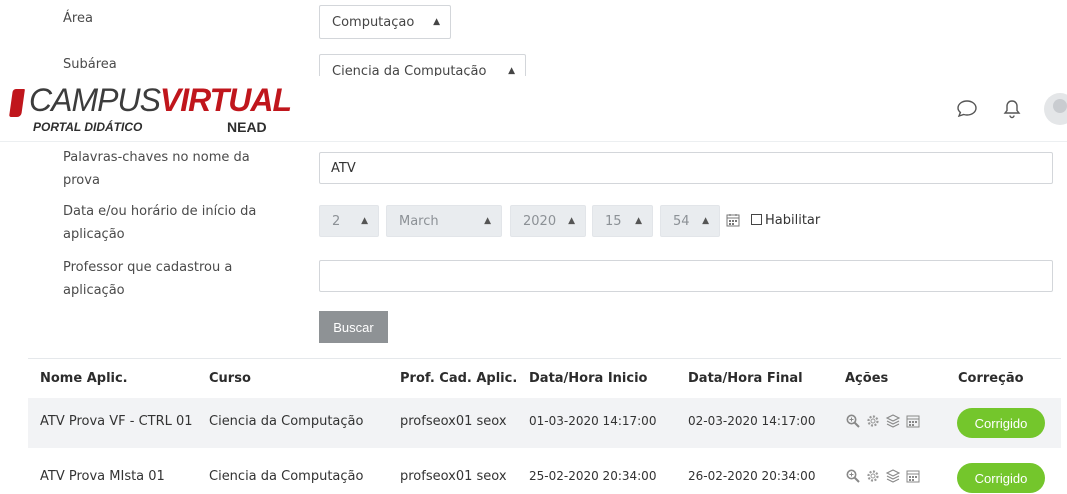  I want to click on hour-select: 15 ▲︎, so click(622, 221).